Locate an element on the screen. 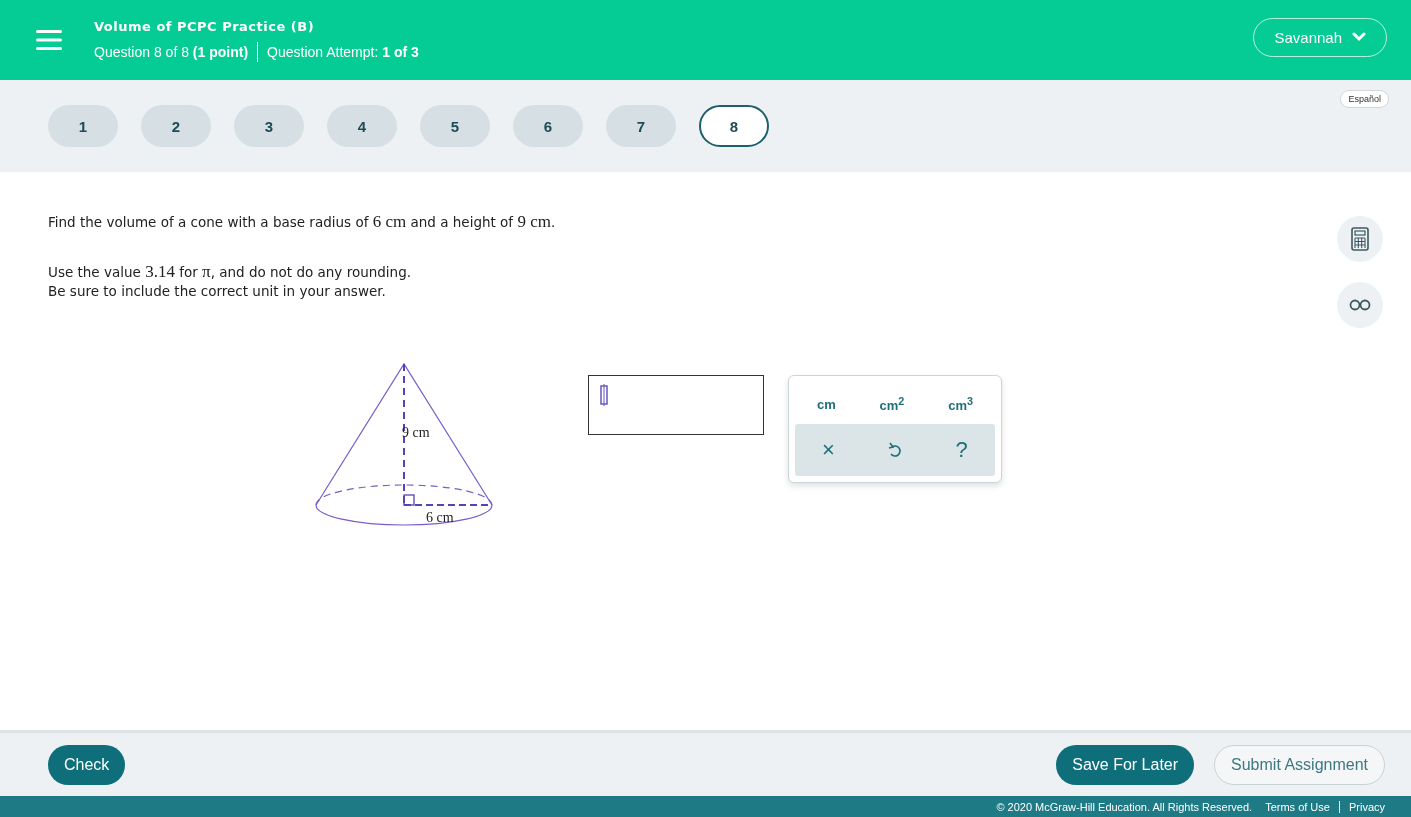 This screenshot has height=817, width=1411. assignment-title: Volume of PCPC Practice (B) is located at coordinates (205, 26).